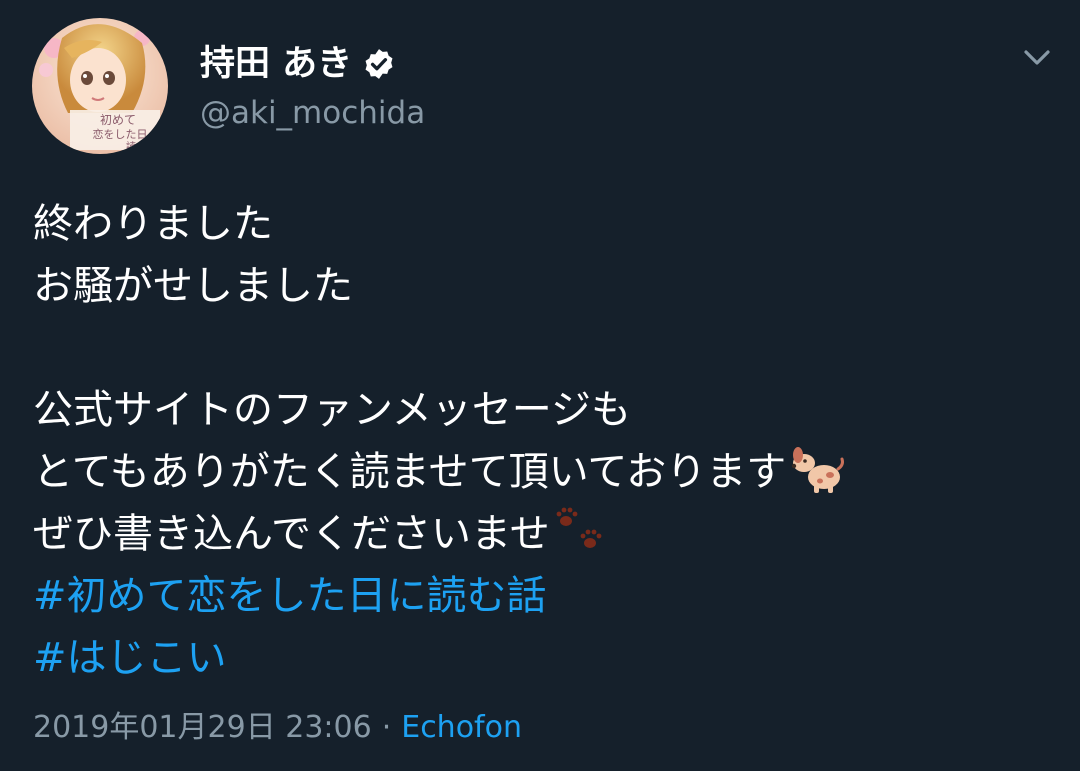  Describe the element at coordinates (118, 120) in the screenshot. I see `svg-text: 初めて` at that location.